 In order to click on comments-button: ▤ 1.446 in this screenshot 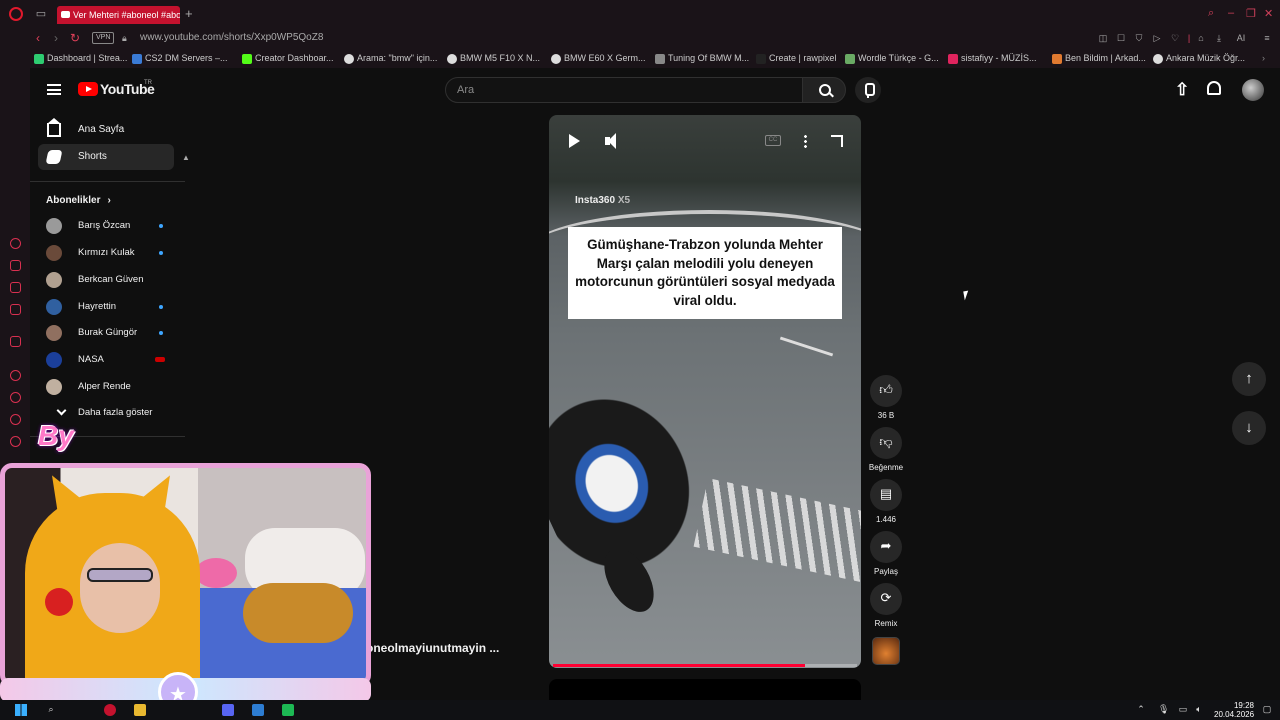, I will do `click(886, 501)`.